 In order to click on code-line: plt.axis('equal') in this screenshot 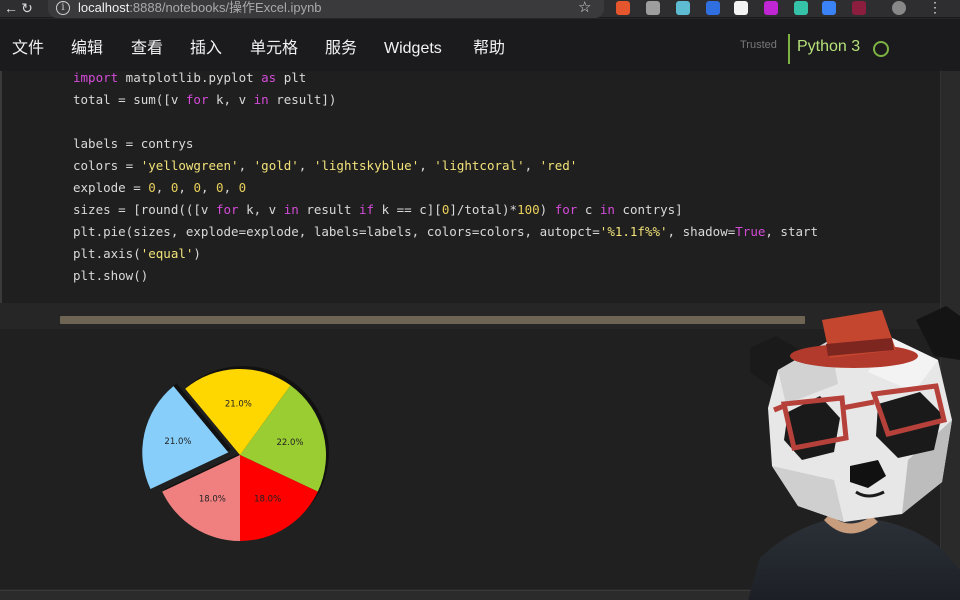, I will do `click(445, 254)`.